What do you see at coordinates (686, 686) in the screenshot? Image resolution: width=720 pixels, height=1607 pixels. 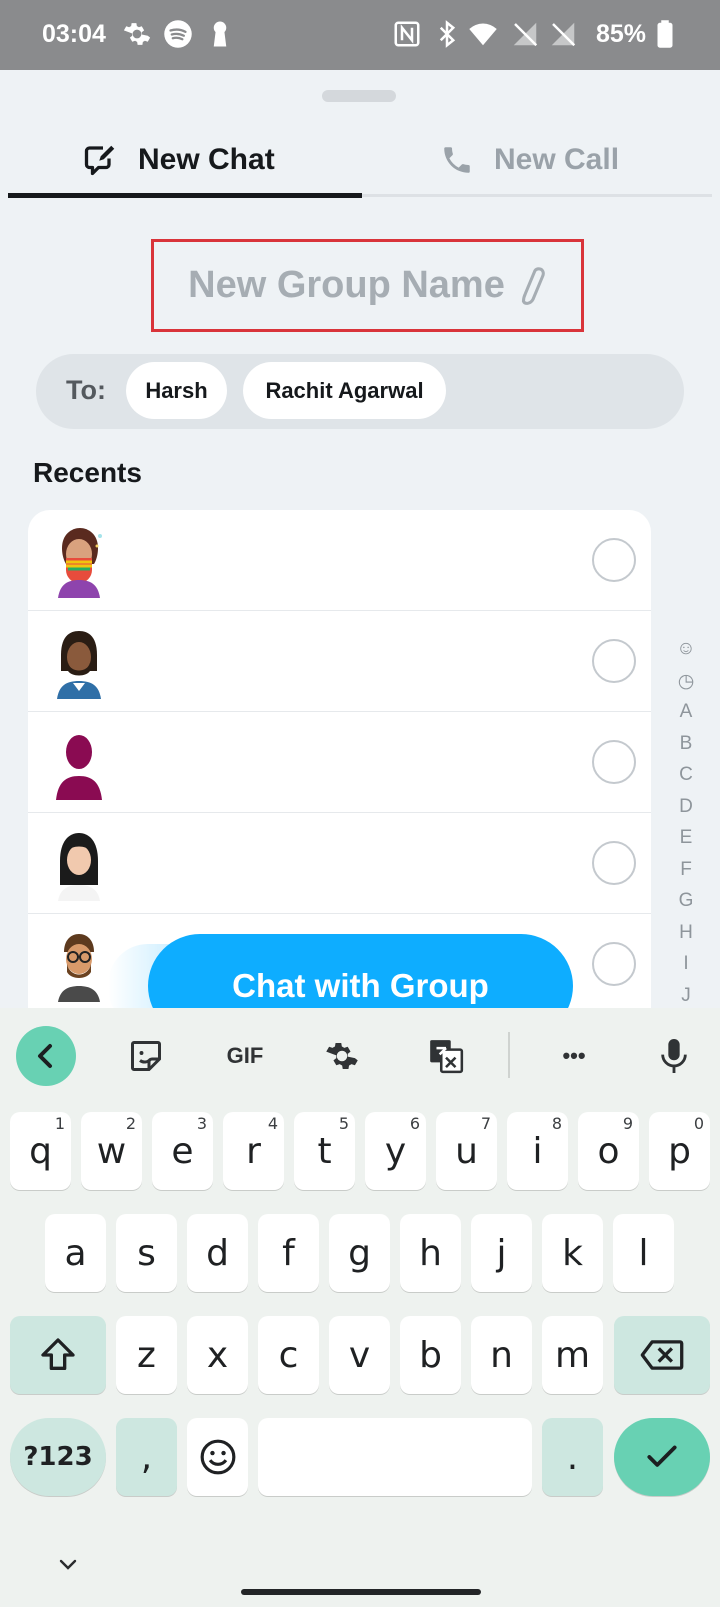 I see `index-recent: ◷` at bounding box center [686, 686].